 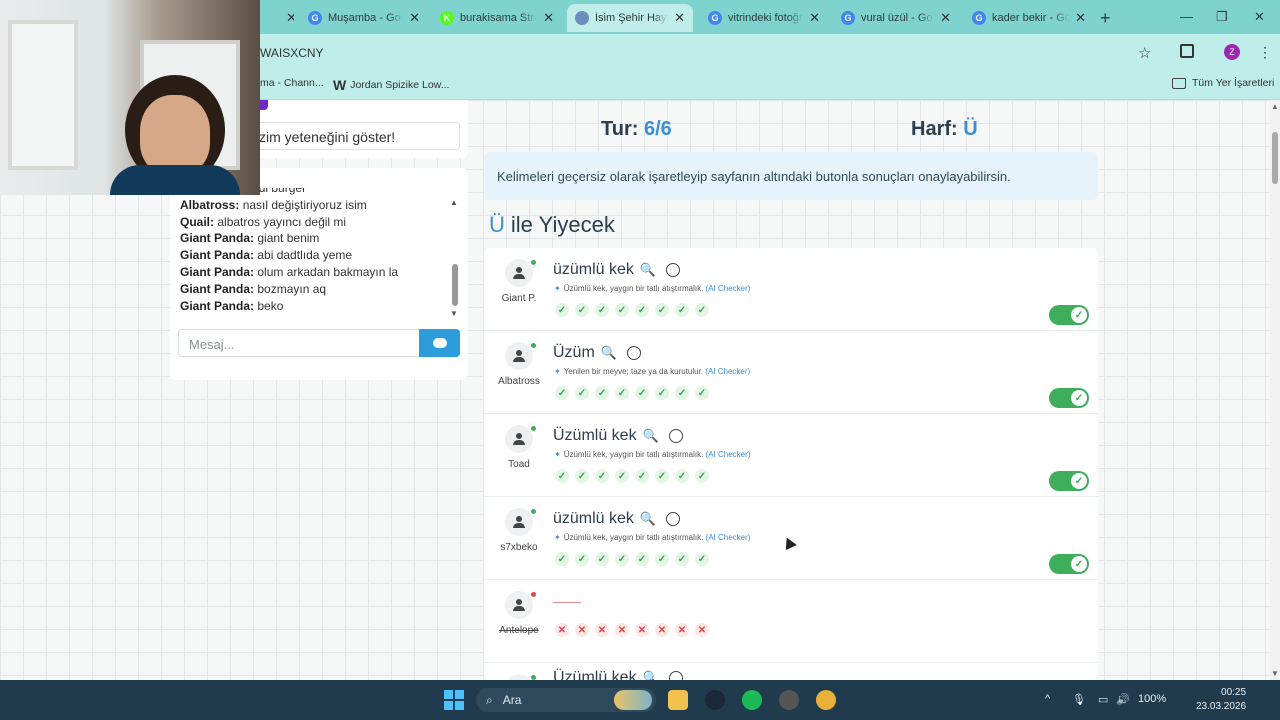 I want to click on chat-text: albatros yayıncı değil mi, so click(x=282, y=221).